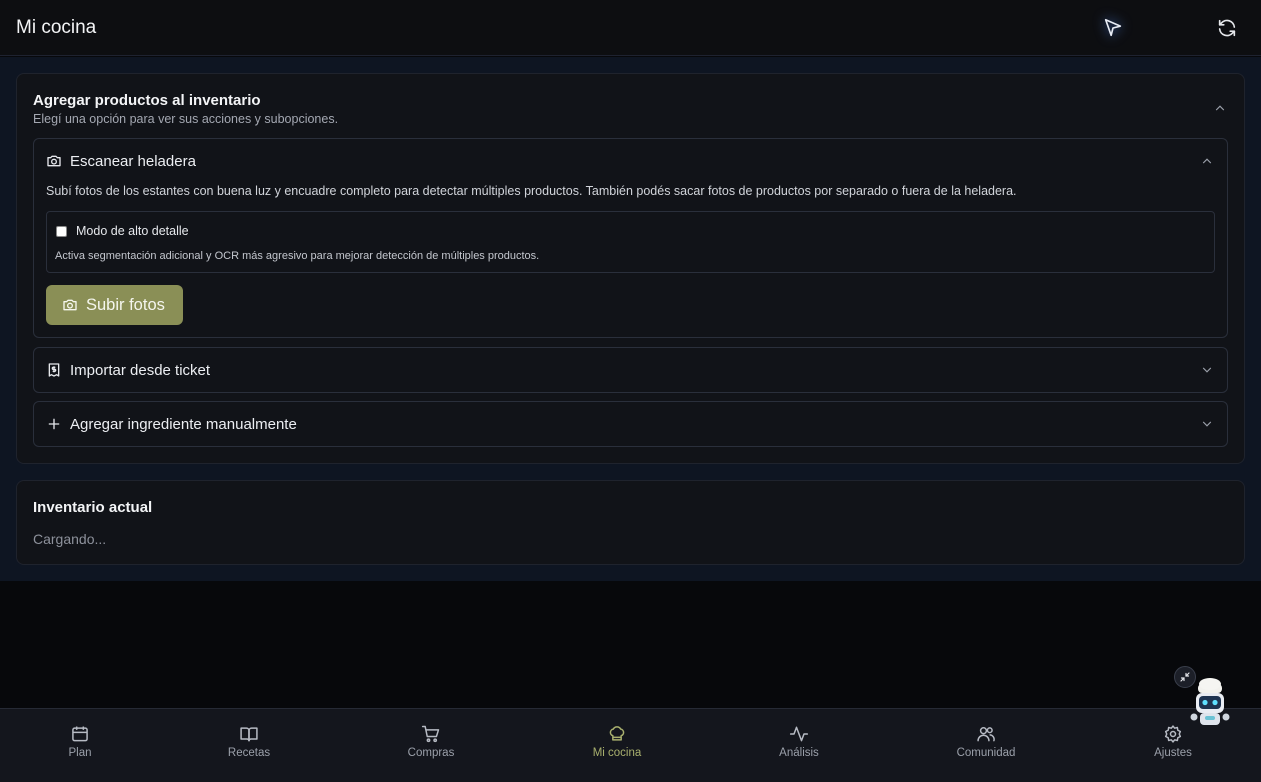 Image resolution: width=1261 pixels, height=782 pixels. Describe the element at coordinates (630, 424) in the screenshot. I see `manual-ingredient-section: Agregar ingrediente manualmente` at that location.